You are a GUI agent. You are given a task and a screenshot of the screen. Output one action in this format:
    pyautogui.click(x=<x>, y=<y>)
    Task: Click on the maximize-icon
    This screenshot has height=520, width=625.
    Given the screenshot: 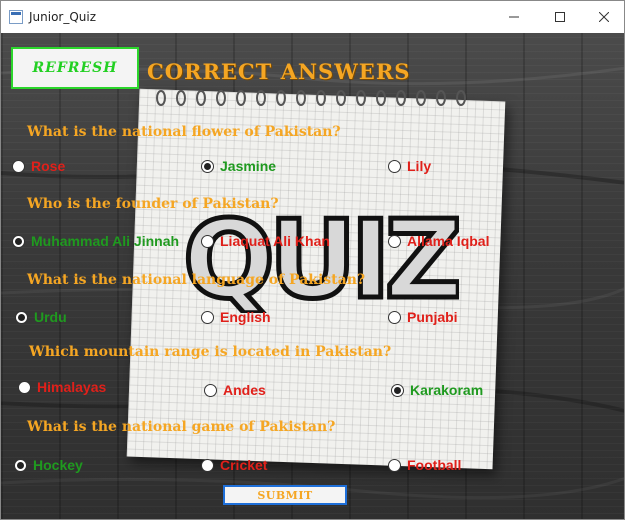 What is the action you would take?
    pyautogui.click(x=560, y=17)
    